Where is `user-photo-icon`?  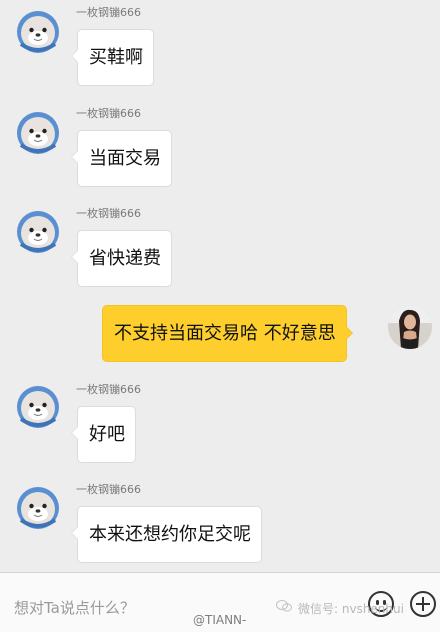 user-photo-icon is located at coordinates (410, 327).